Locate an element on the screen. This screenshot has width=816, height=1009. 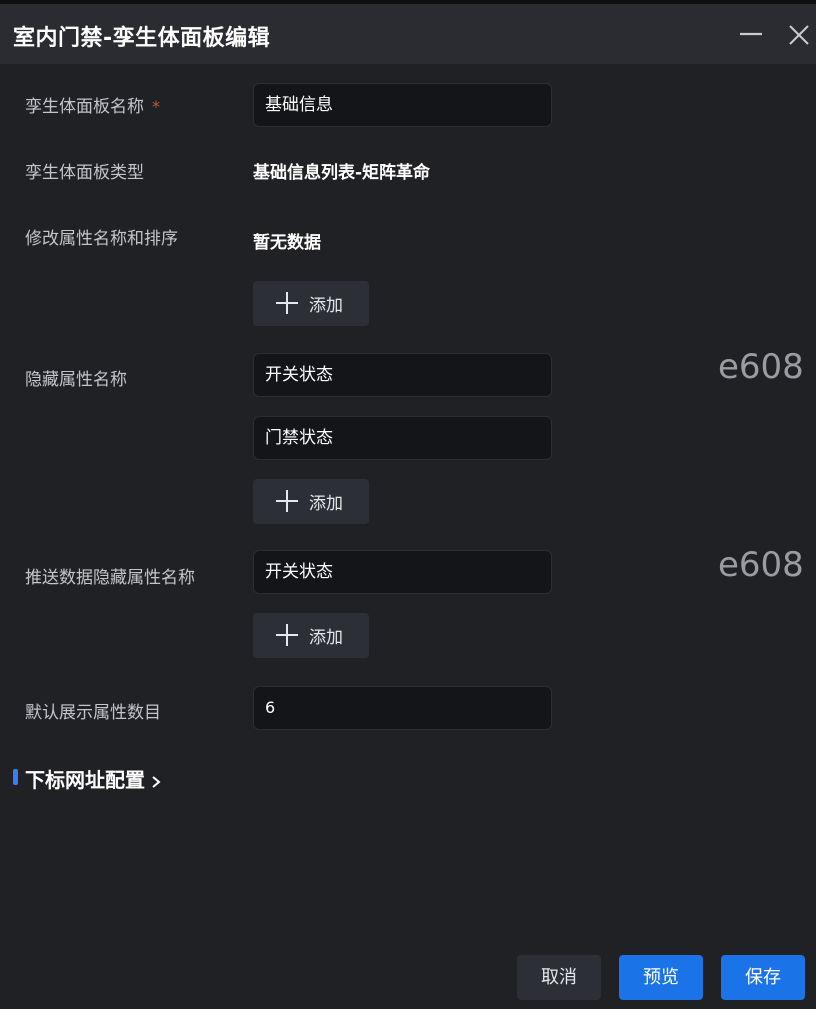
required-mark: * is located at coordinates (156, 106).